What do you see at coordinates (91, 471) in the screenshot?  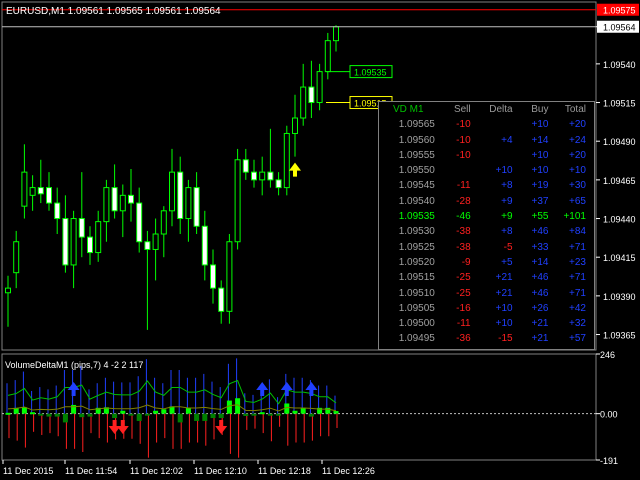 I see `time-tick-label: 11 Dec 11:54` at bounding box center [91, 471].